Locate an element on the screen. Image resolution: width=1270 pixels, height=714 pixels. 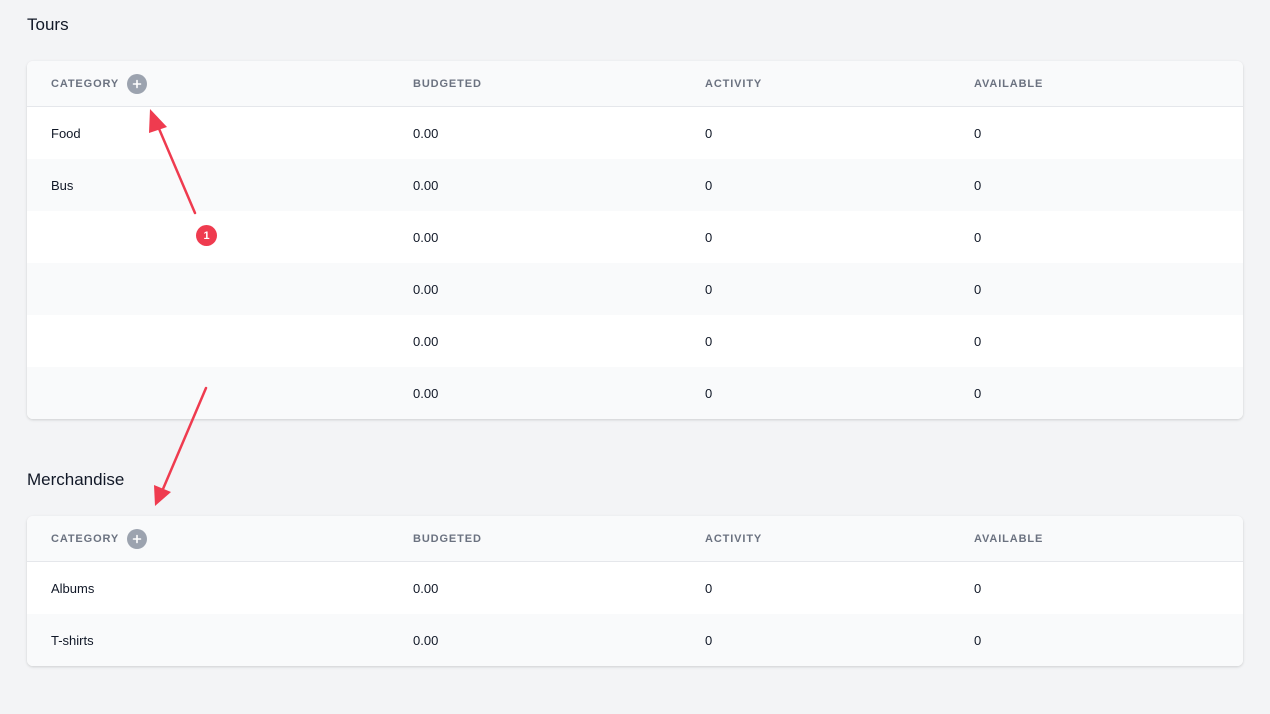
category-cell: Food is located at coordinates (66, 133).